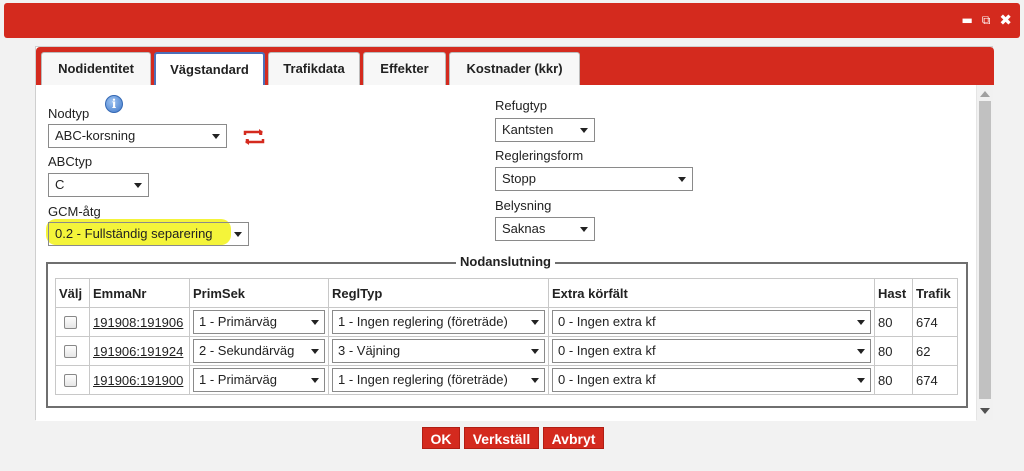  I want to click on header-hast: Hast, so click(893, 293).